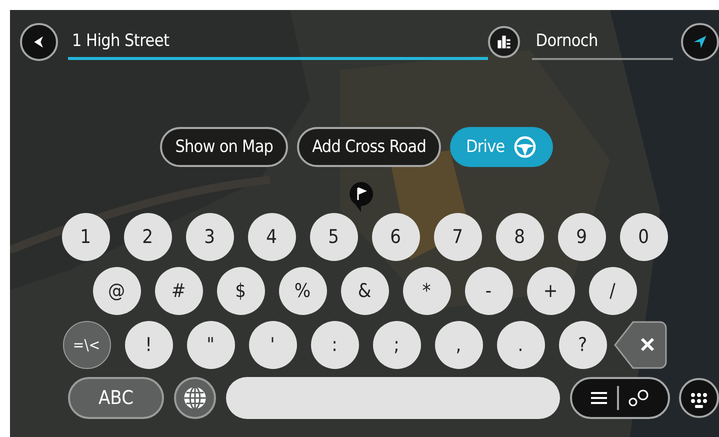  What do you see at coordinates (116, 398) in the screenshot?
I see `abc-key: ABC` at bounding box center [116, 398].